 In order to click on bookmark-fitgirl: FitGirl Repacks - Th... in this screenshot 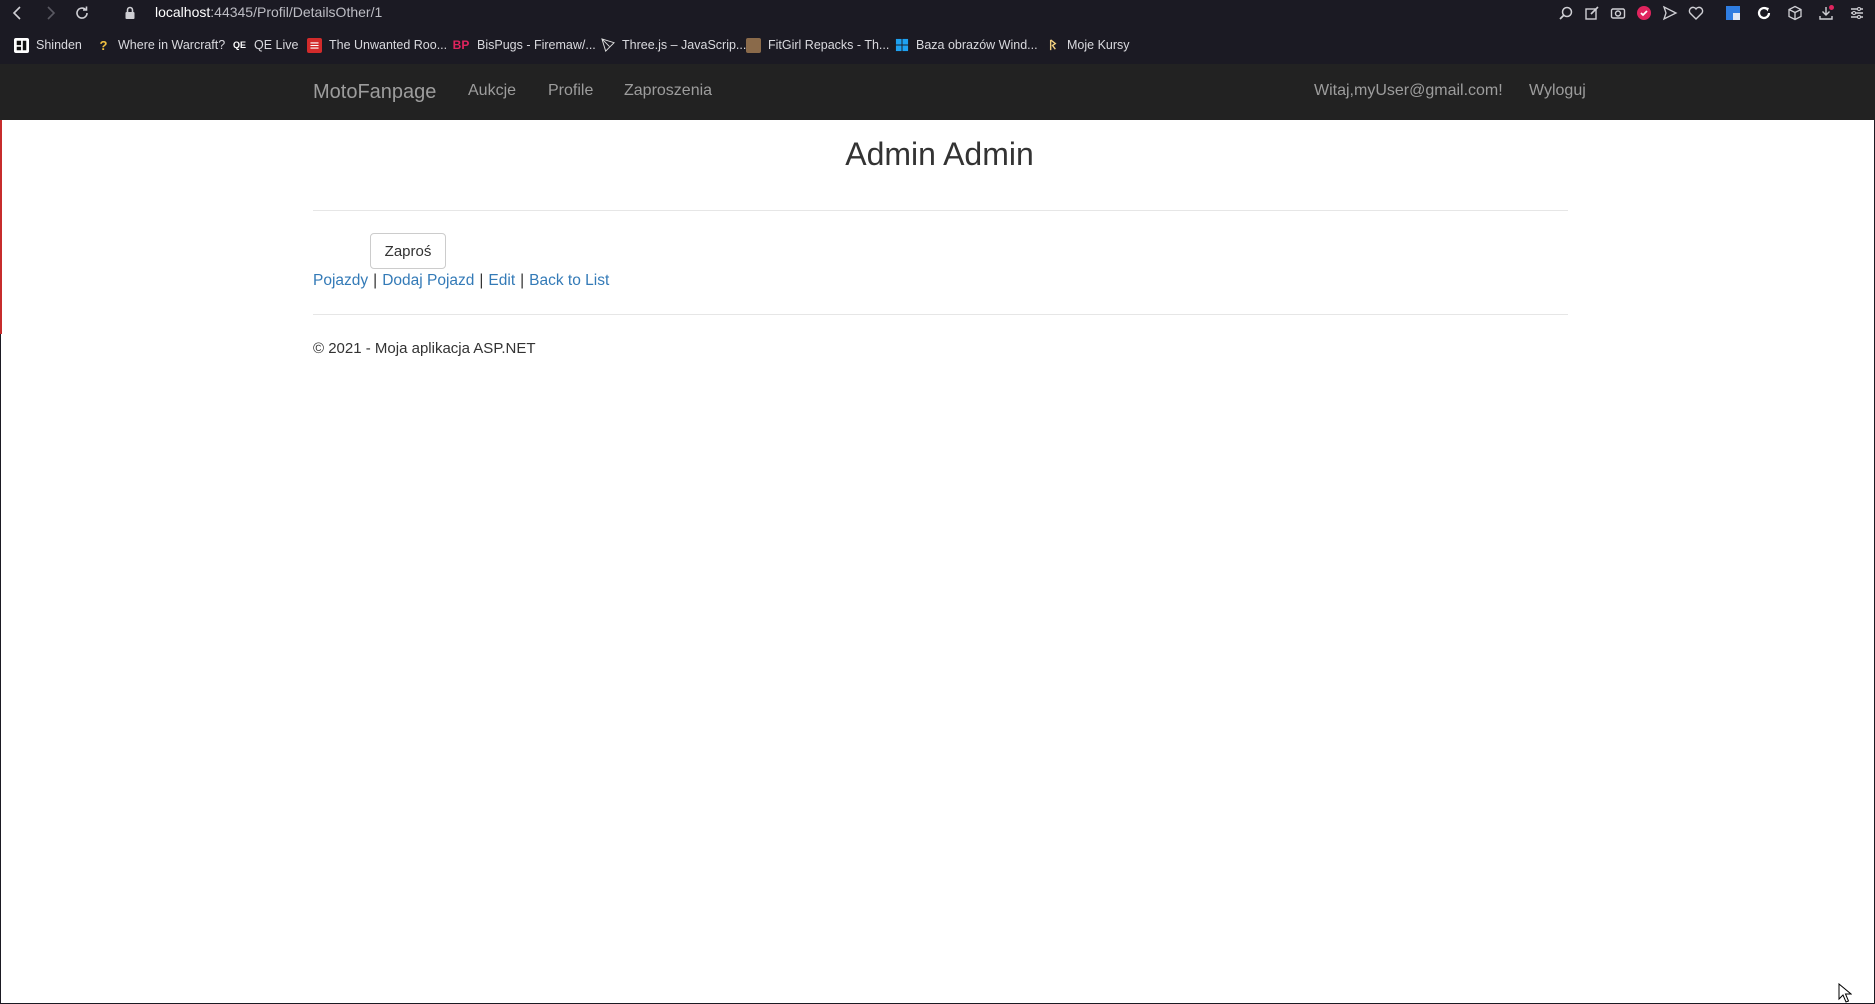, I will do `click(817, 45)`.